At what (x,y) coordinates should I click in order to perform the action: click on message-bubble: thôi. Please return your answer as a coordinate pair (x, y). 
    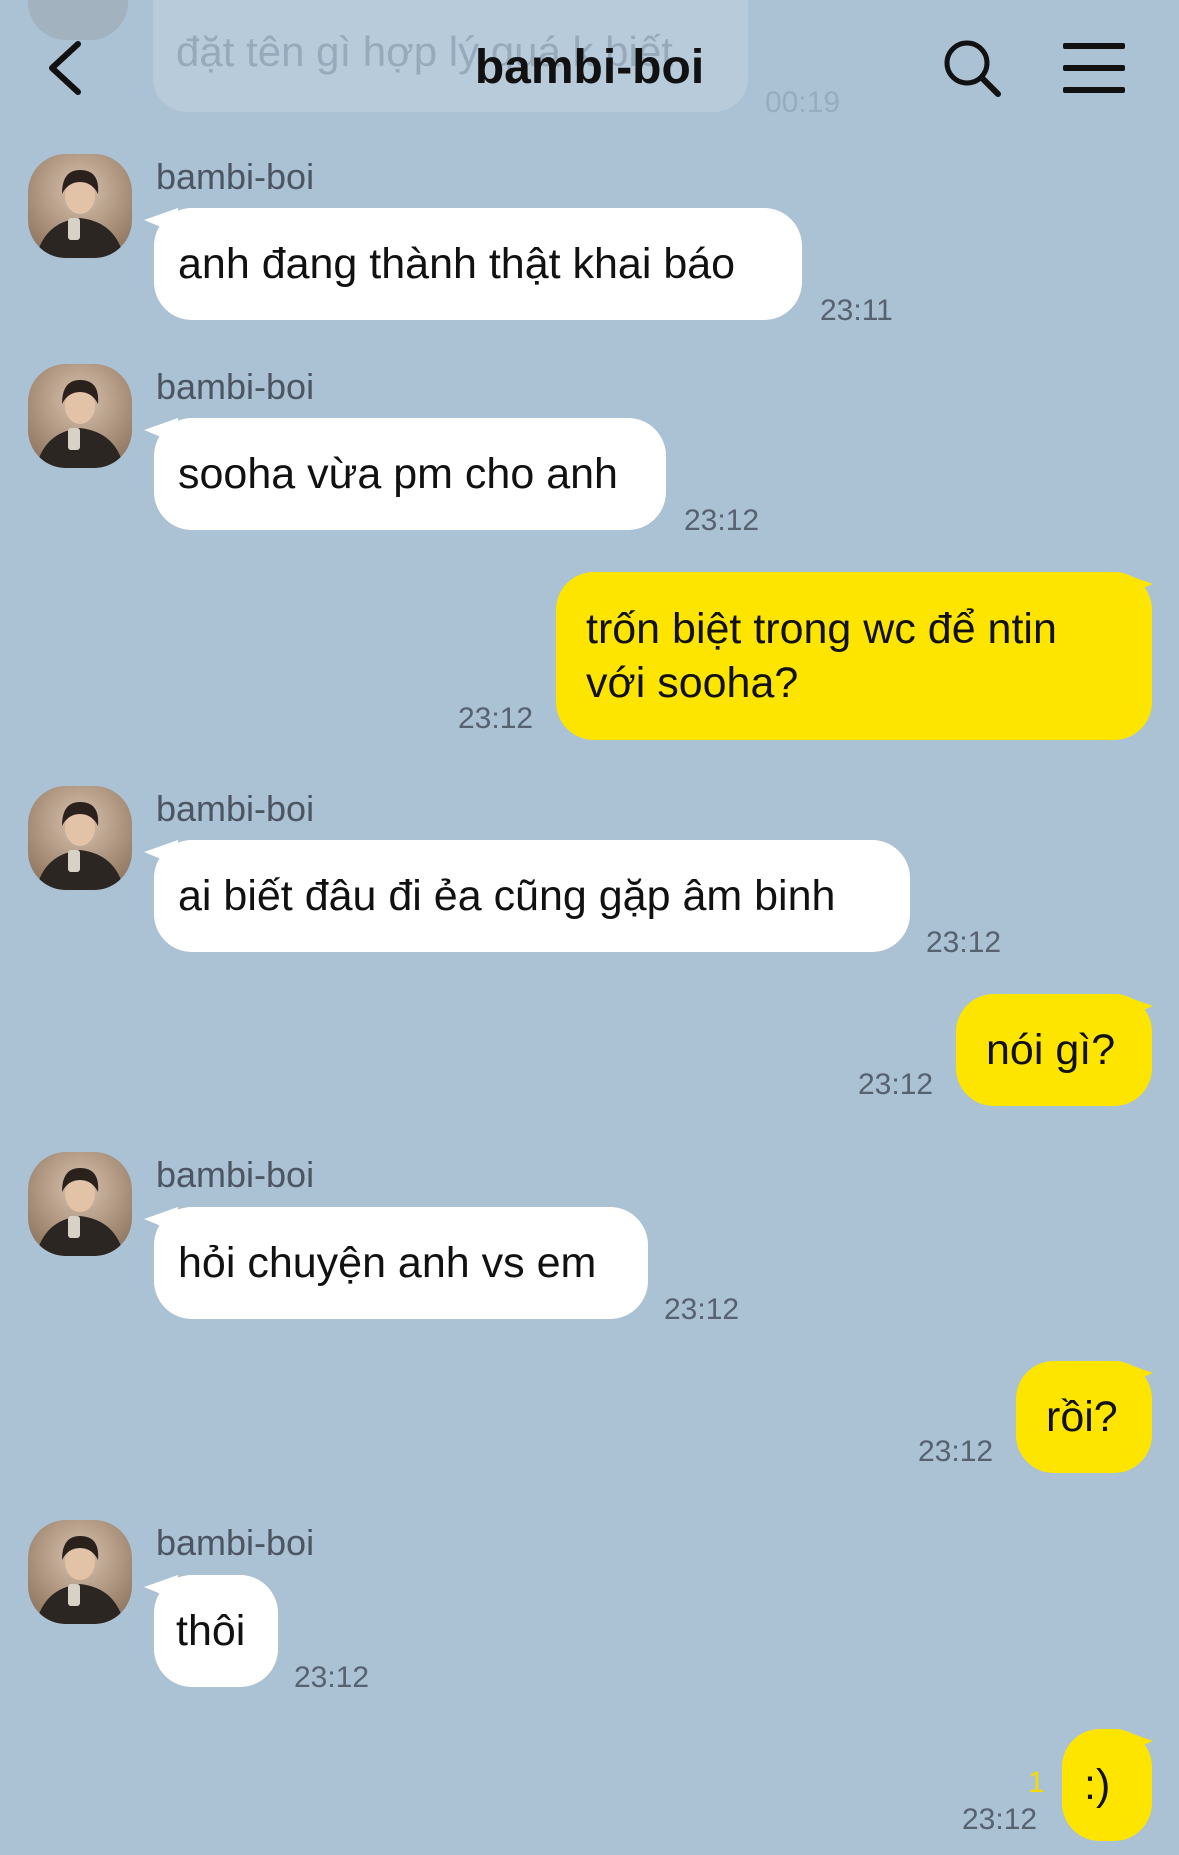
    Looking at the image, I should click on (216, 1631).